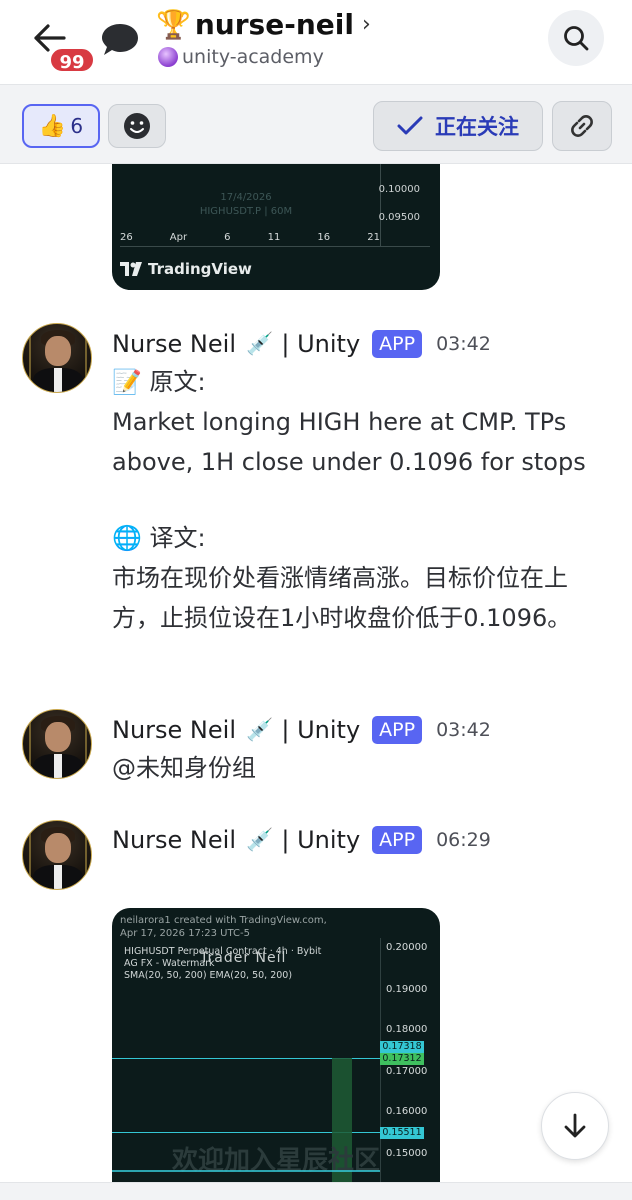  I want to click on price-label: 0.16000, so click(407, 1111).